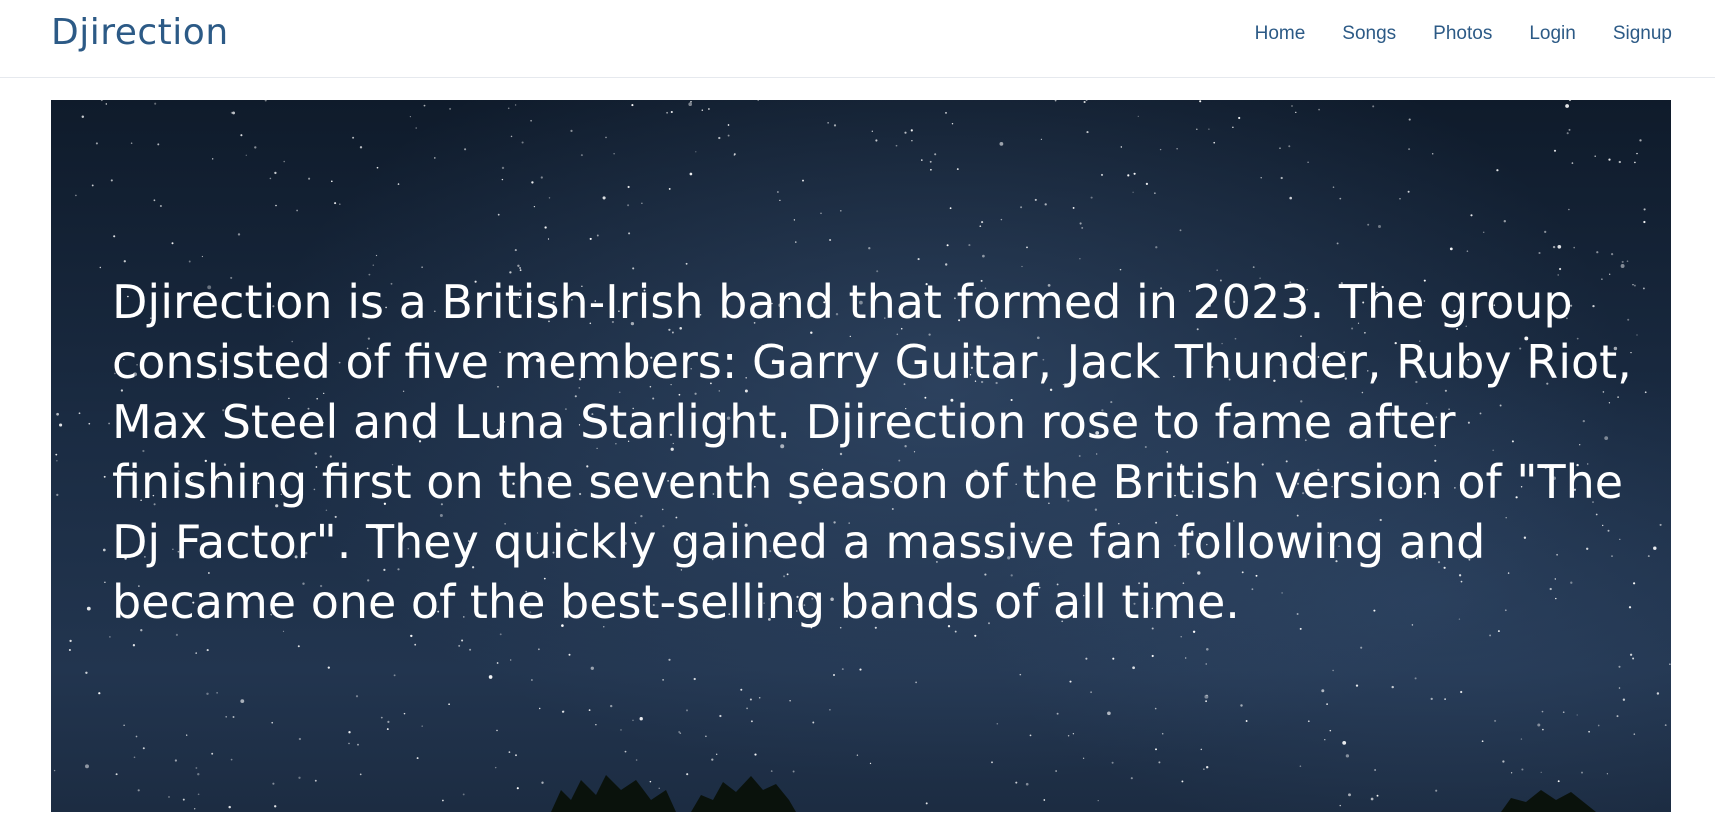 Image resolution: width=1715 pixels, height=832 pixels. Describe the element at coordinates (1552, 34) in the screenshot. I see `nav-link-login: Login` at that location.